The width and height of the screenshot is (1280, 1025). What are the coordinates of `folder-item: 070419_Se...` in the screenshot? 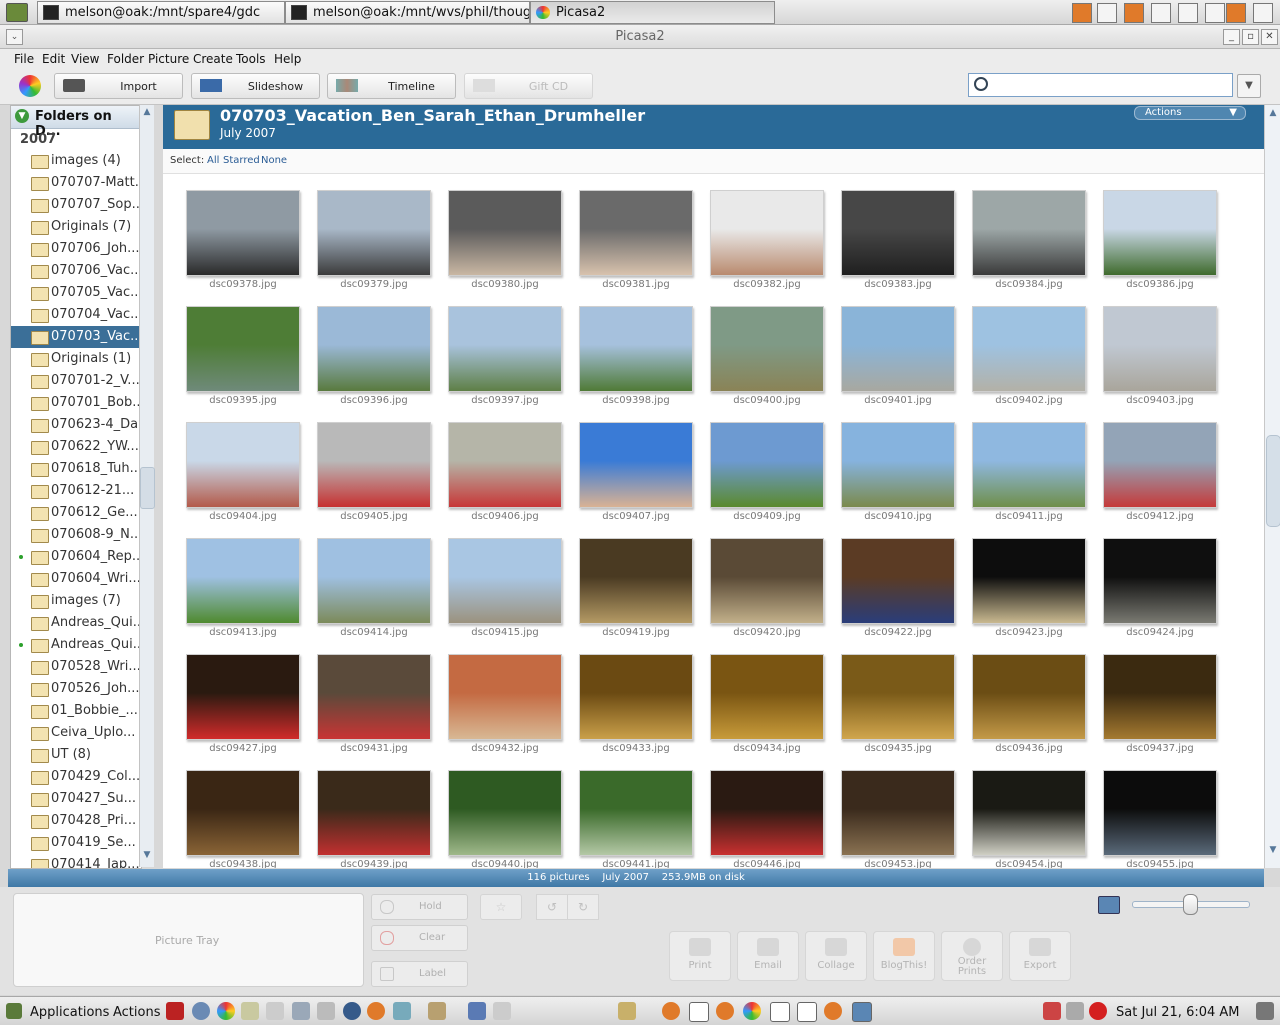 It's located at (76, 843).